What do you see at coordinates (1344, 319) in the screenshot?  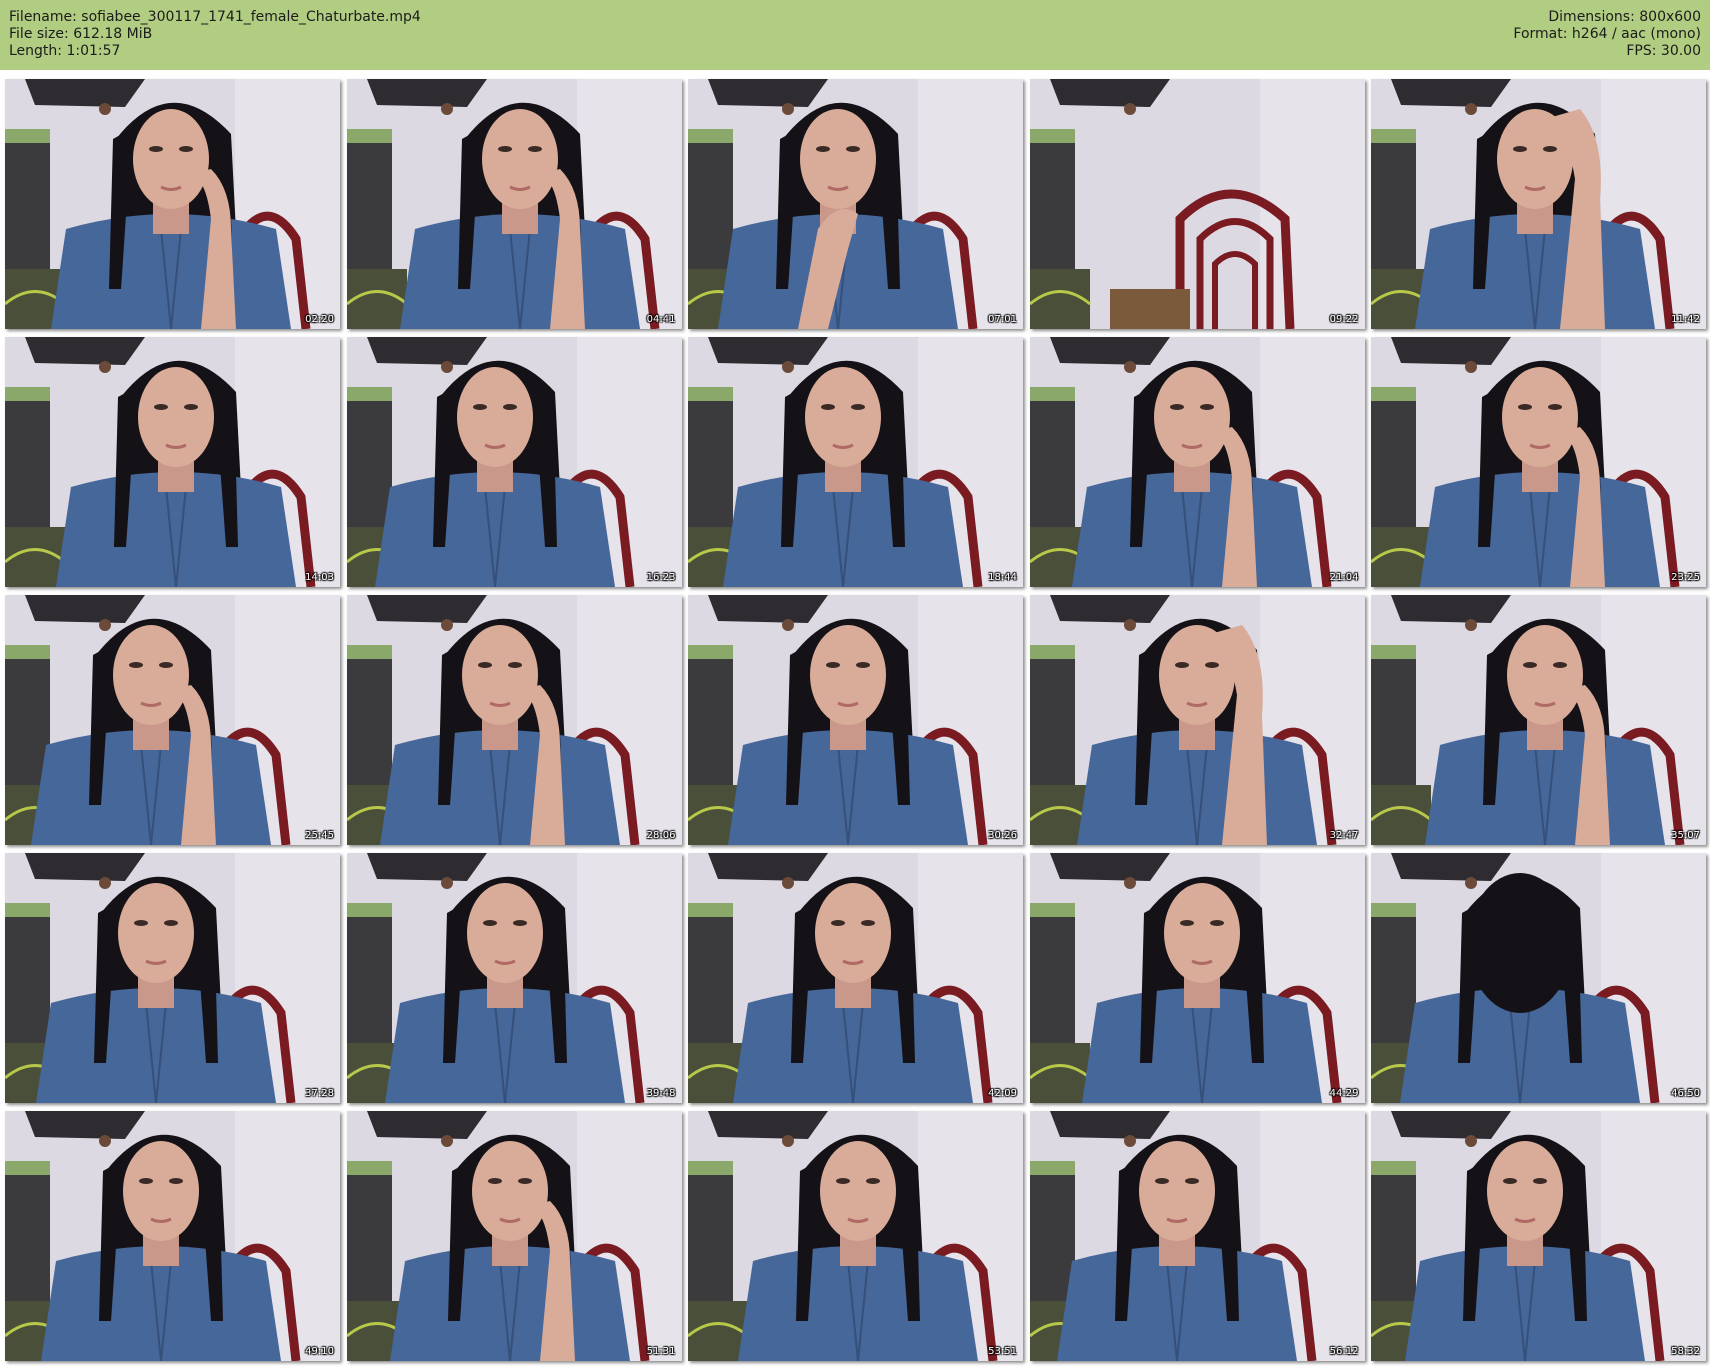 I see `frame-timestamp: 09:22` at bounding box center [1344, 319].